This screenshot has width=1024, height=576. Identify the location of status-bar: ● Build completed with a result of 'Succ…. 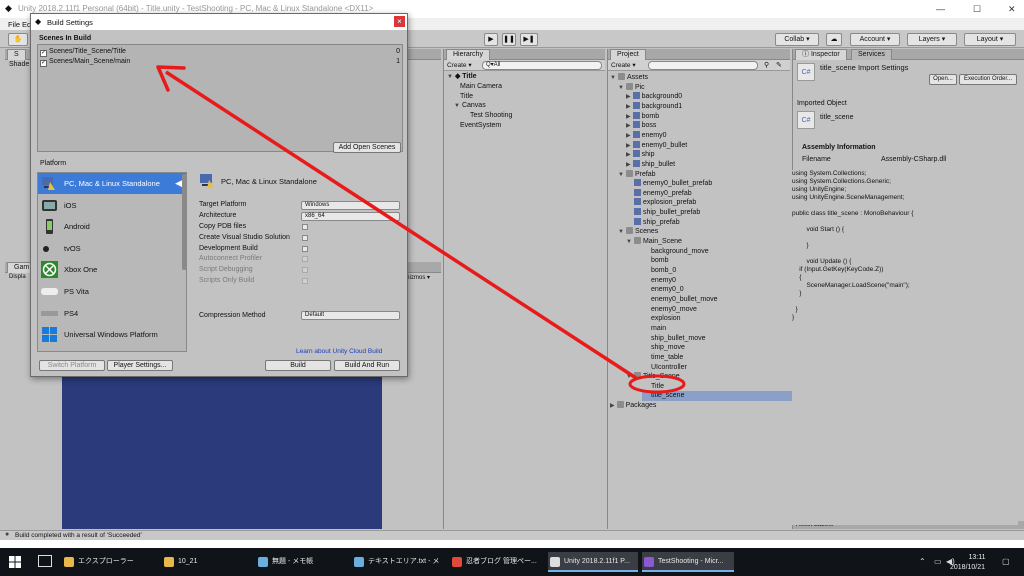
(512, 535).